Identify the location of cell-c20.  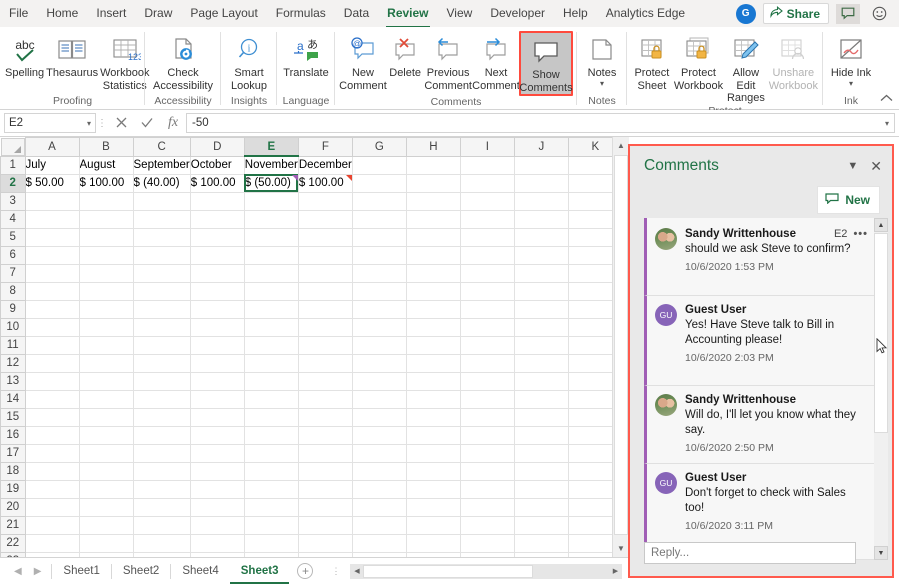
(162, 507).